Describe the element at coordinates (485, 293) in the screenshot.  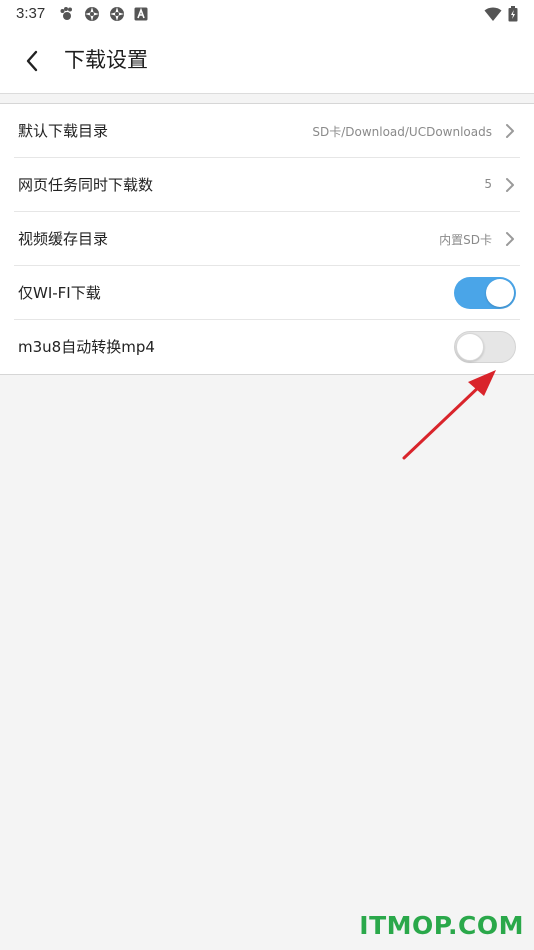
I see `wifi-only-toggle` at that location.